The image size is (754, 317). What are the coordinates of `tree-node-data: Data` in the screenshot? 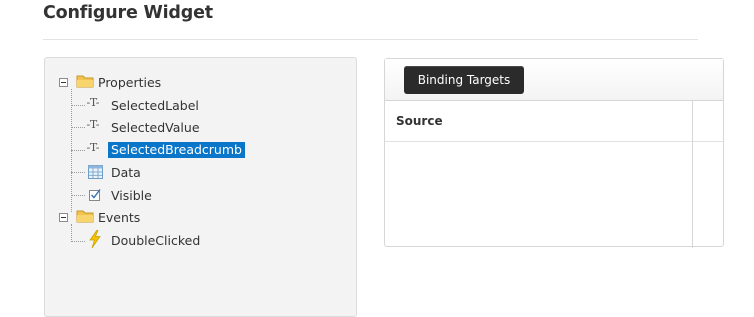 It's located at (126, 172).